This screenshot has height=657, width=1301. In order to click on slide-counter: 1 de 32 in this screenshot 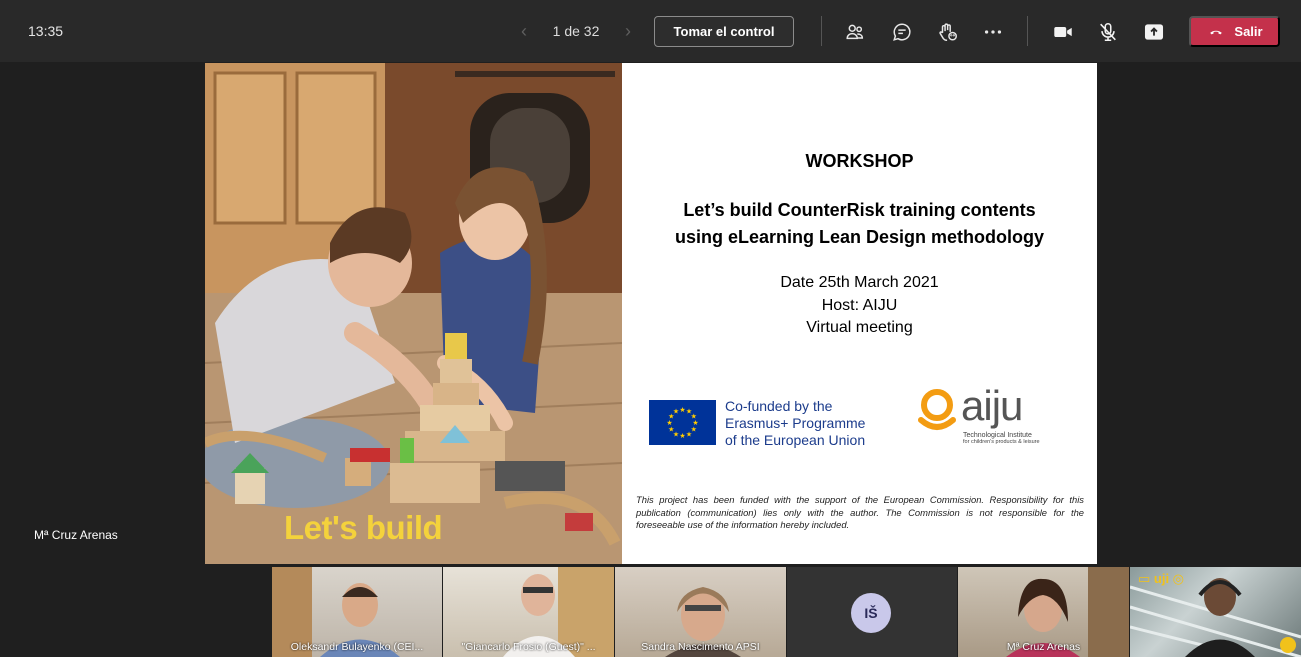, I will do `click(576, 31)`.